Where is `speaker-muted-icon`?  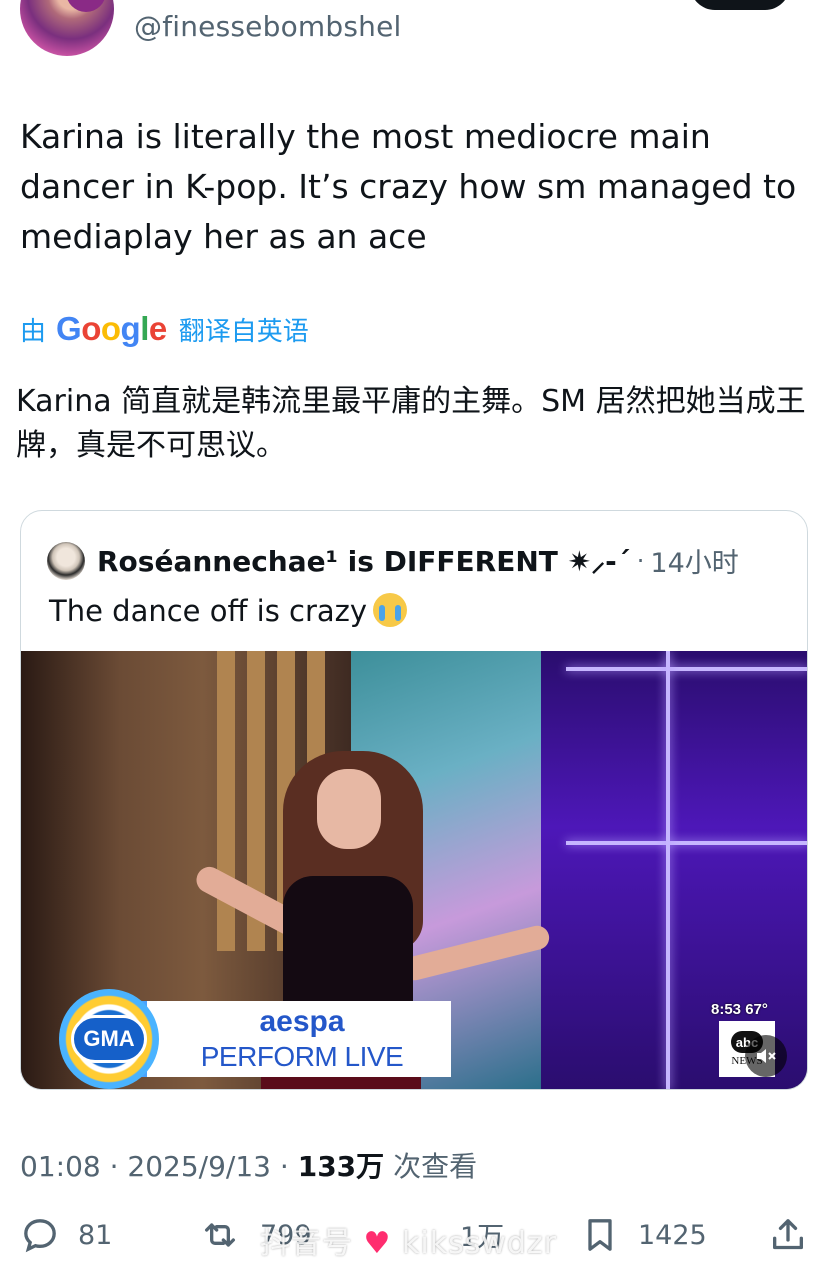
speaker-muted-icon is located at coordinates (766, 1056).